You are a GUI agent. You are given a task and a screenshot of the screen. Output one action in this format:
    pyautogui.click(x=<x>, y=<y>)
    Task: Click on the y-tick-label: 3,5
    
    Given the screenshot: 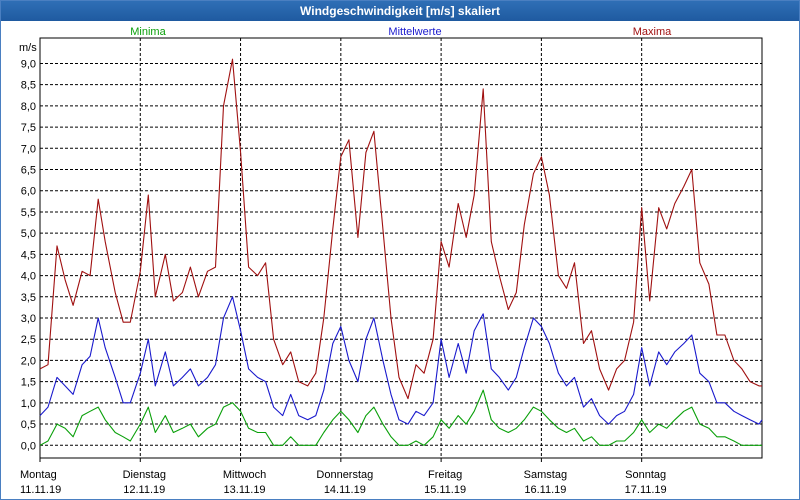 What is the action you would take?
    pyautogui.click(x=28, y=298)
    